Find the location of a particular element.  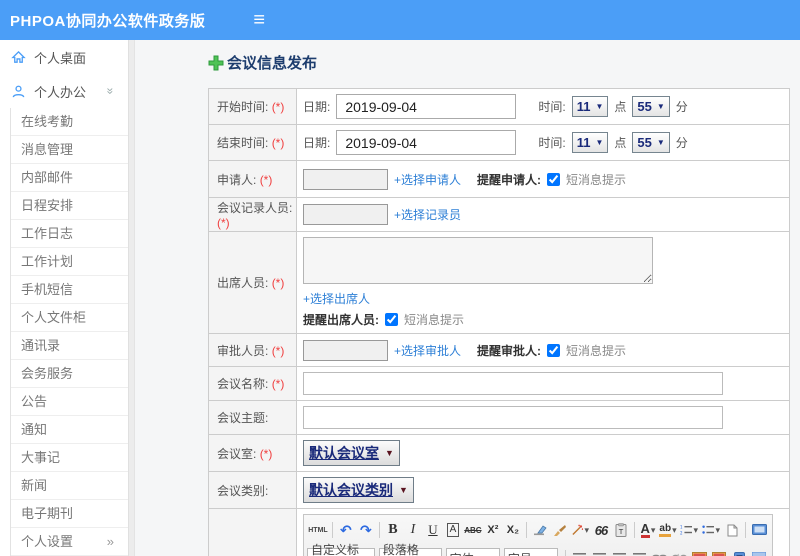

remind-applicant-label: 提醒申请人: is located at coordinates (509, 179).